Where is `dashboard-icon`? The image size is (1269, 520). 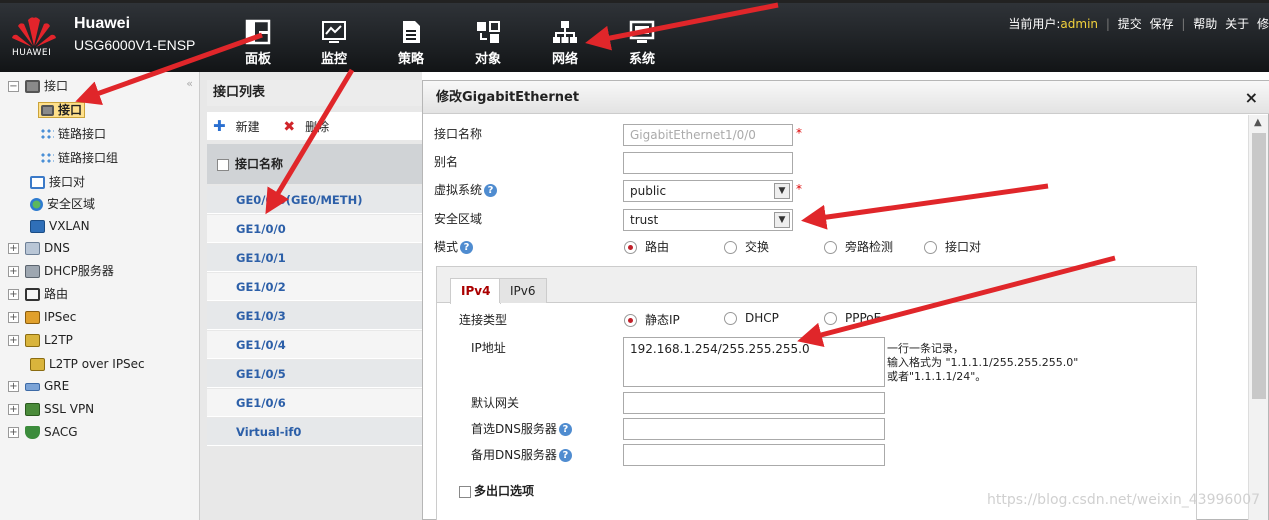
dashboard-icon is located at coordinates (258, 32).